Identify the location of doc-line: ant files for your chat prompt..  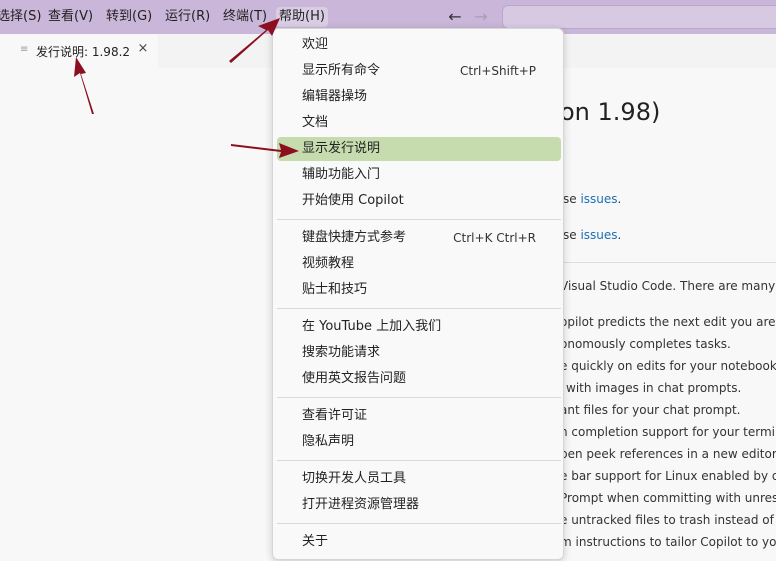
(650, 410).